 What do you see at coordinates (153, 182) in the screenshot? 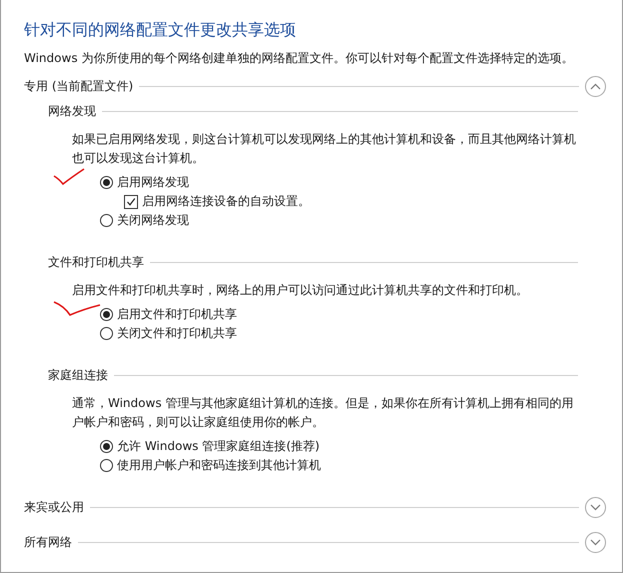
I see `radio-label: 启用网络发现` at bounding box center [153, 182].